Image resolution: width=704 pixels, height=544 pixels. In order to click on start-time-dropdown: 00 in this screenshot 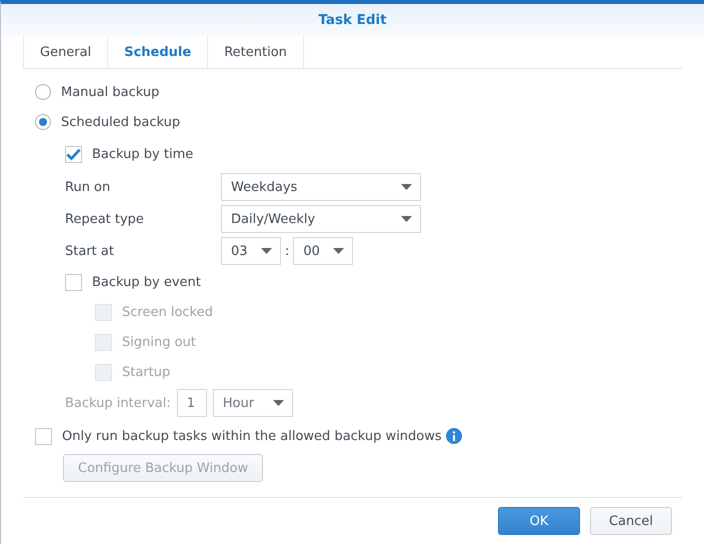, I will do `click(323, 251)`.